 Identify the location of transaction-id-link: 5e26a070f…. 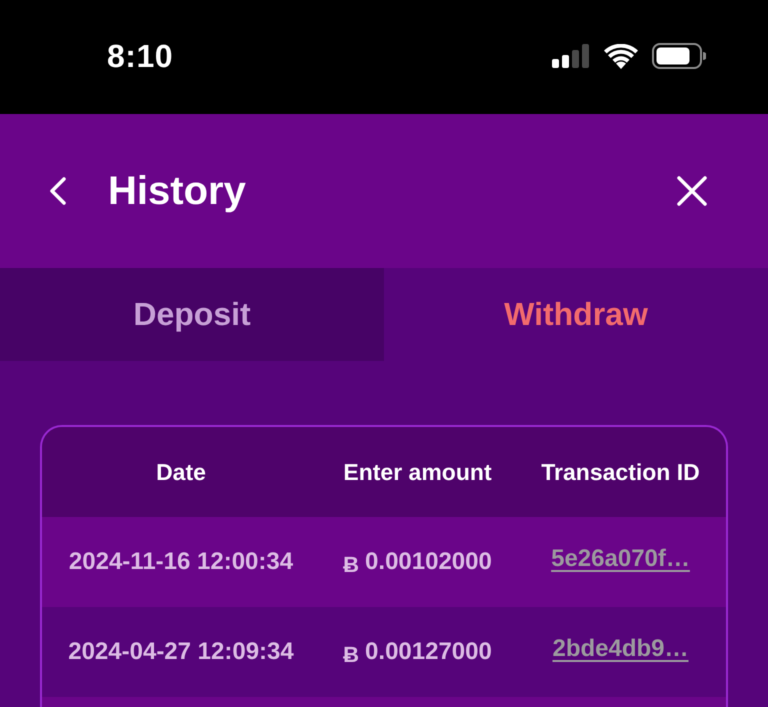
(620, 559).